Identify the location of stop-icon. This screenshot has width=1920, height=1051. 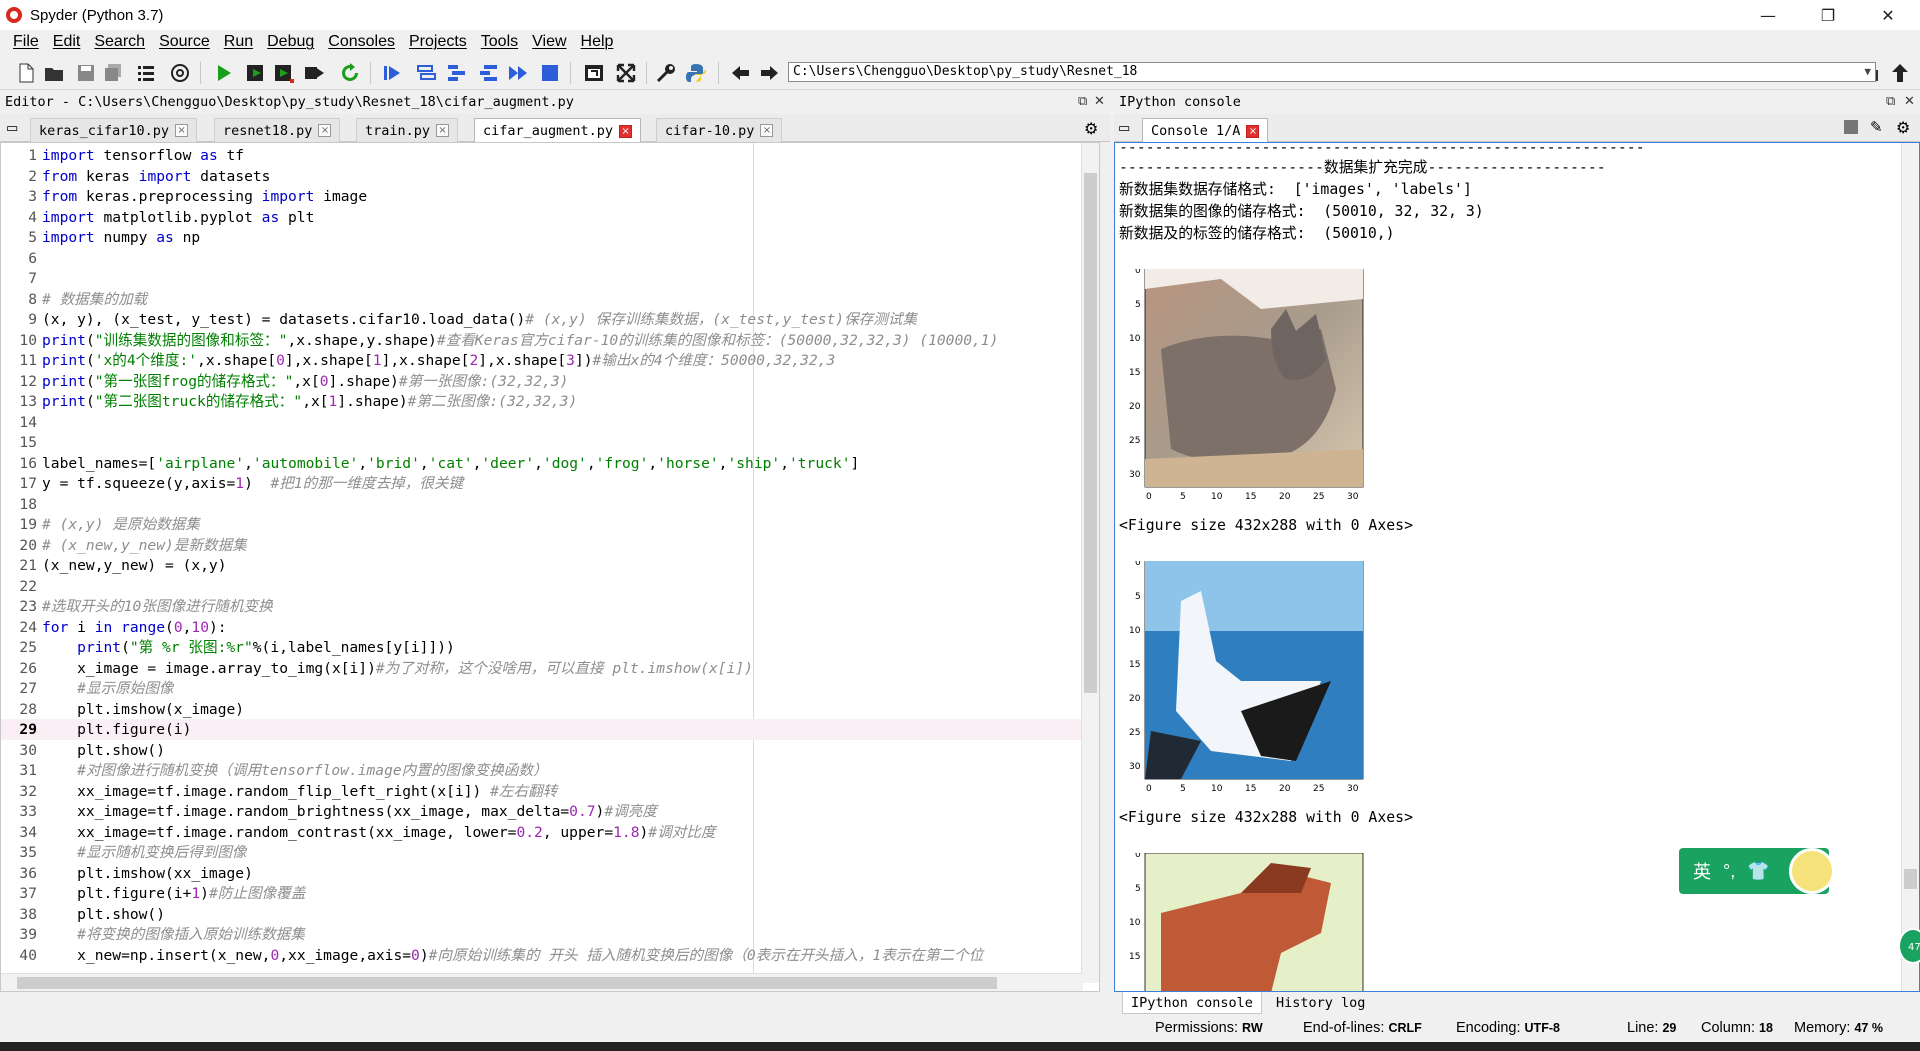
(550, 73).